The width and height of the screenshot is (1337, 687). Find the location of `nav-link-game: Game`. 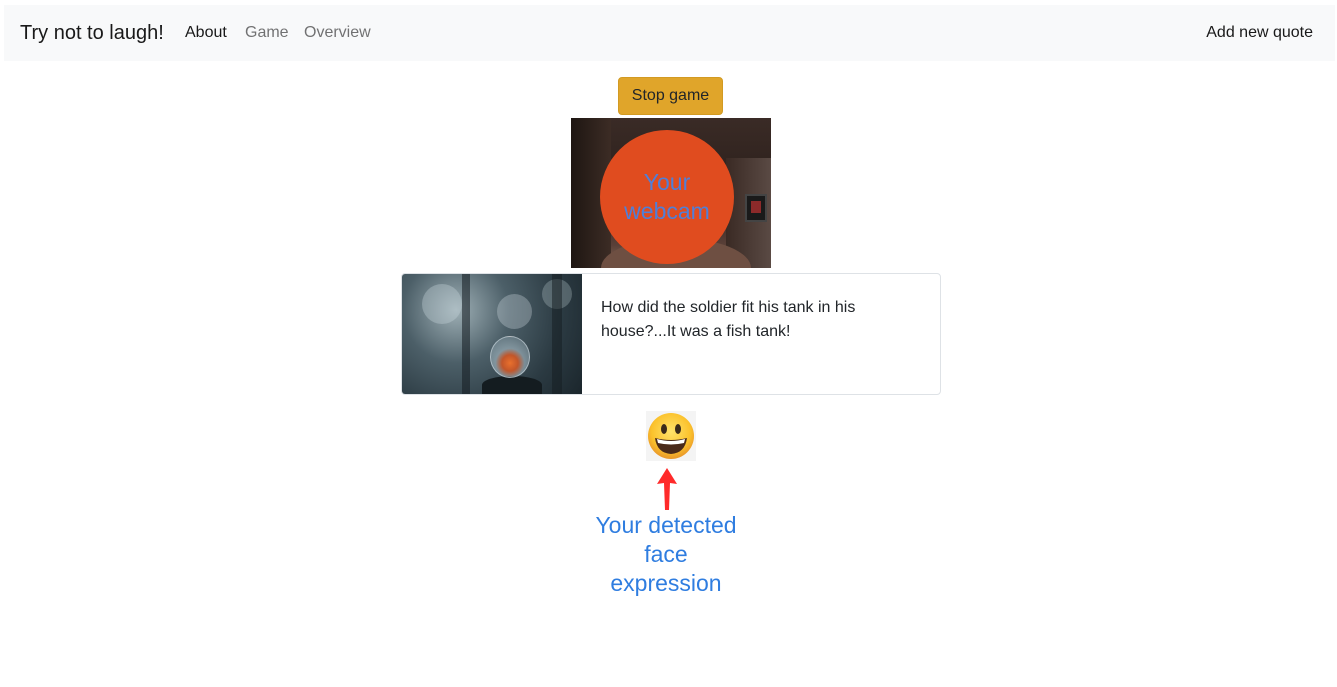

nav-link-game: Game is located at coordinates (267, 33).